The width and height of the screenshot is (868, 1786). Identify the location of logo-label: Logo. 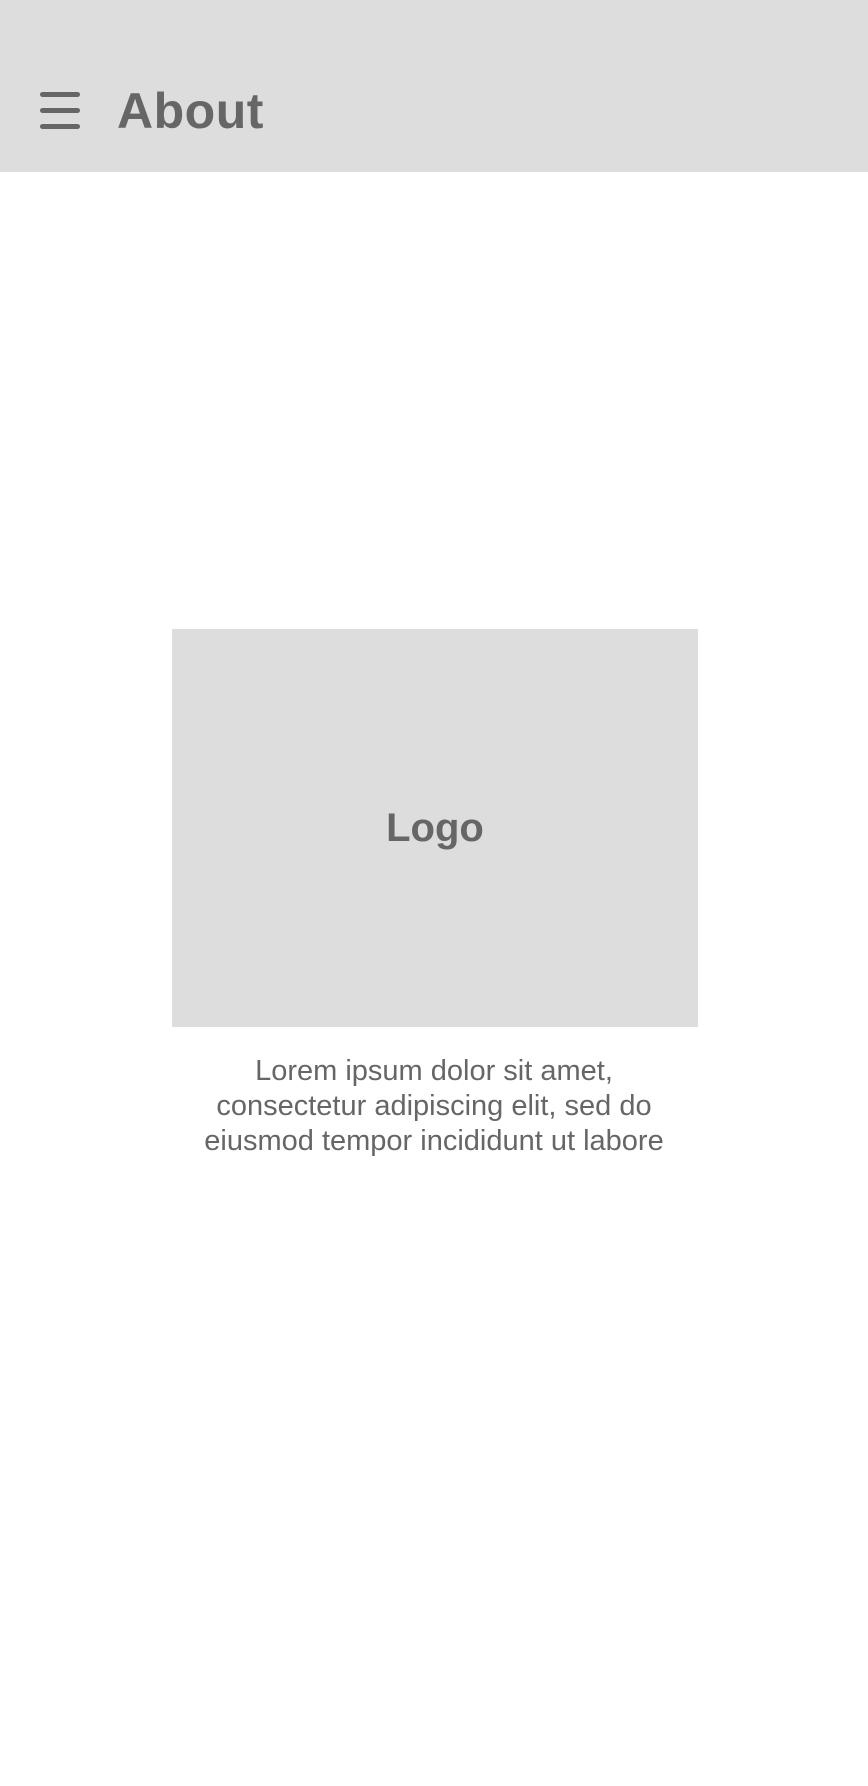
(435, 827).